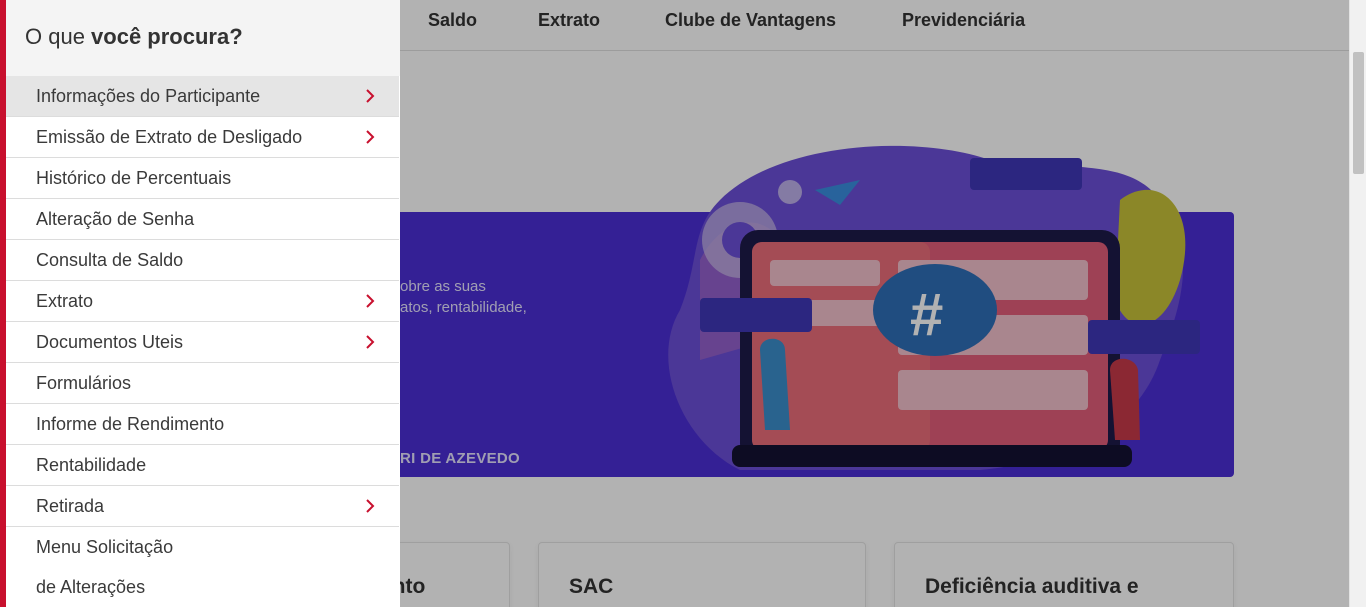  What do you see at coordinates (169, 136) in the screenshot?
I see `menu-item-label: Emissão de Extrato de Desligado` at bounding box center [169, 136].